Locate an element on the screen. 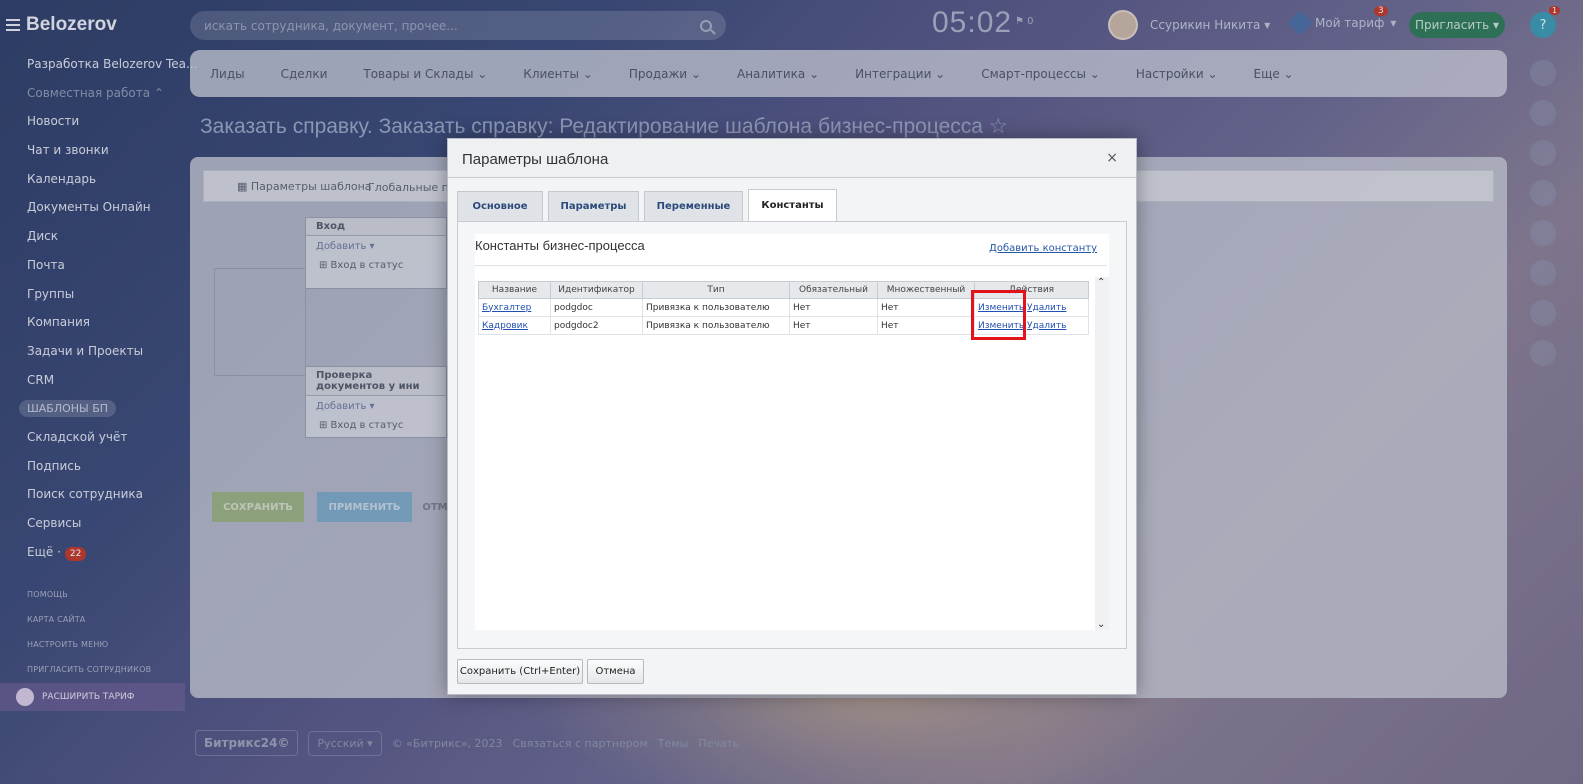 Image resolution: width=1583 pixels, height=784 pixels. scroll-up-icon: ⌃ is located at coordinates (1101, 282).